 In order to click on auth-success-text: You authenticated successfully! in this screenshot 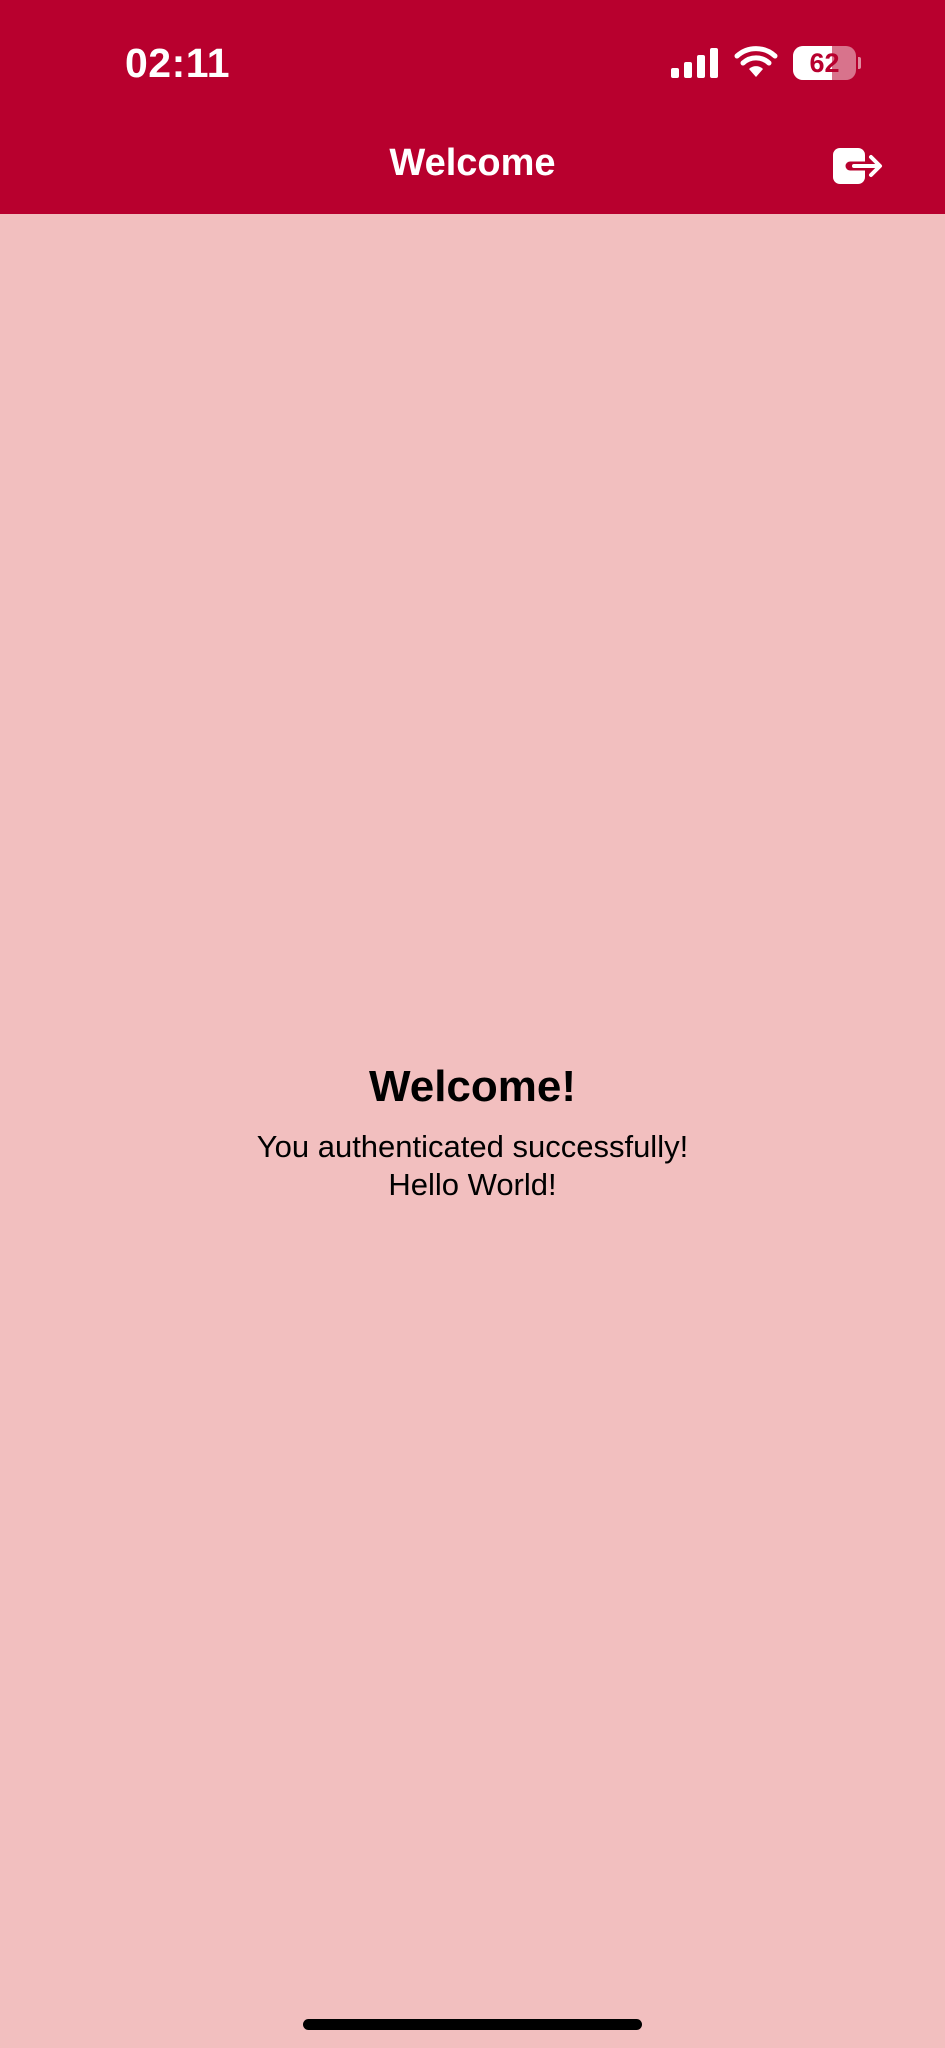, I will do `click(472, 1146)`.